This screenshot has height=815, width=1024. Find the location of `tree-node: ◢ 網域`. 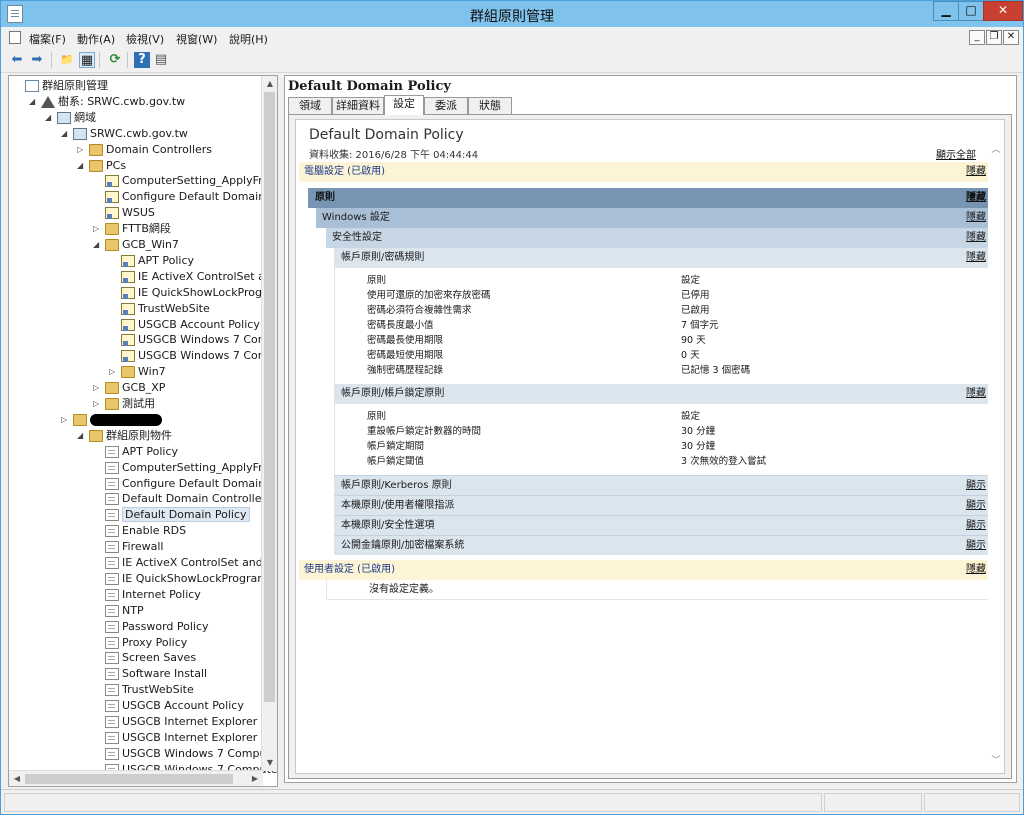

tree-node: ◢ 網域 is located at coordinates (70, 118).